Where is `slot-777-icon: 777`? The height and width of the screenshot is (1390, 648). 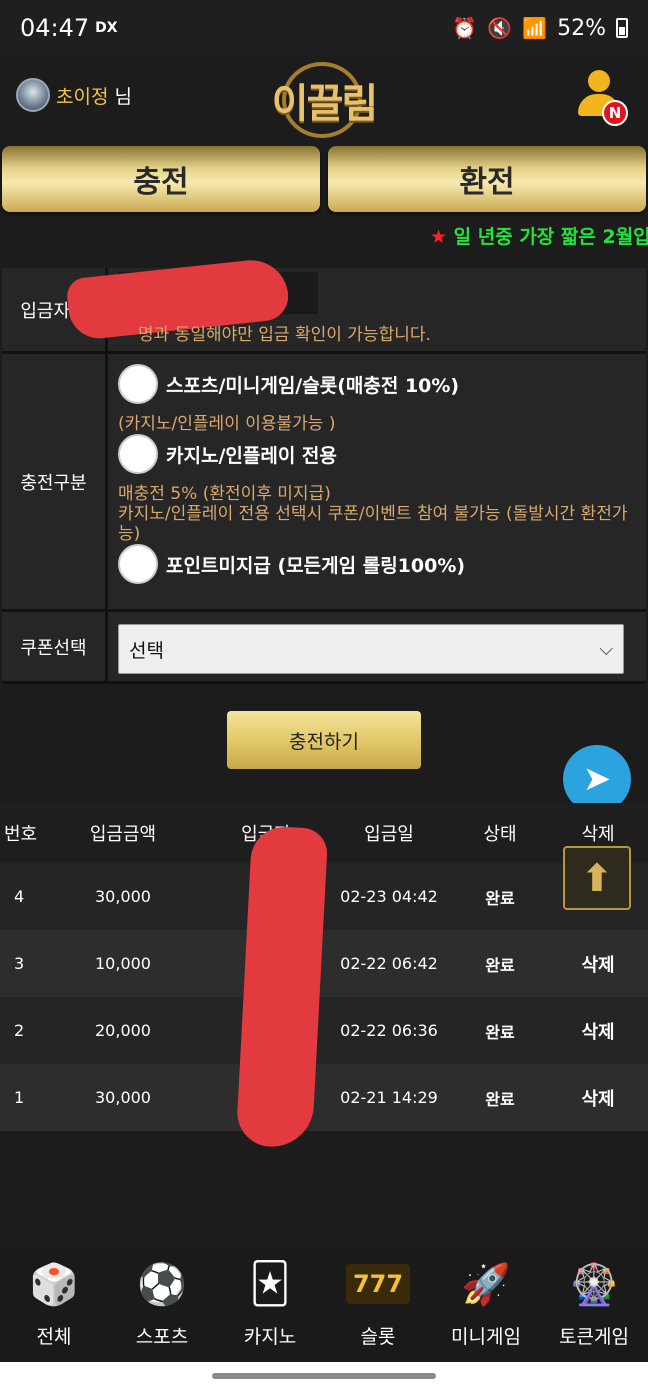 slot-777-icon: 777 is located at coordinates (378, 1284).